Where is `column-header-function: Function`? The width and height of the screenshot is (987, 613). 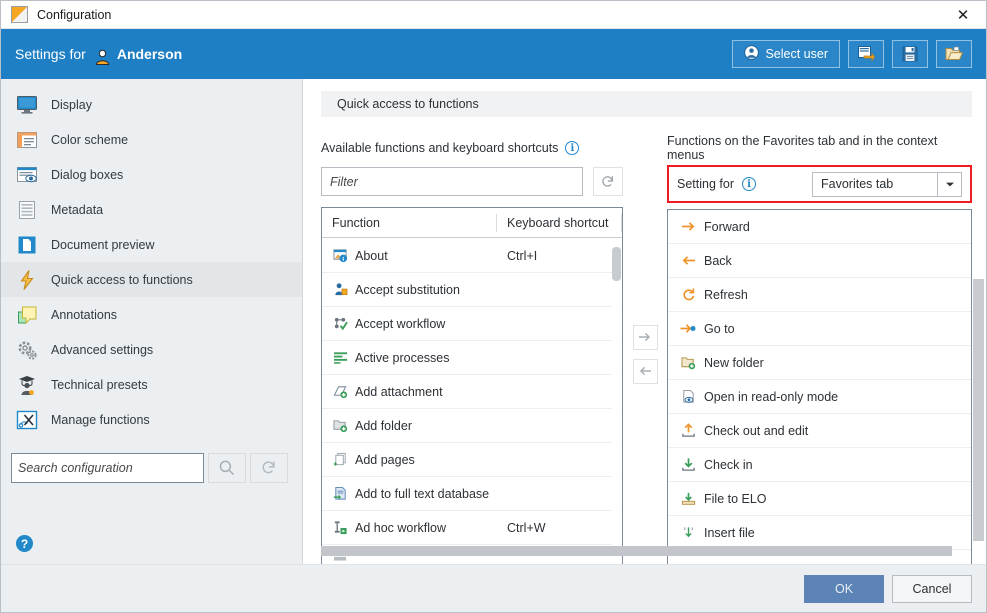
column-header-function: Function is located at coordinates (409, 222).